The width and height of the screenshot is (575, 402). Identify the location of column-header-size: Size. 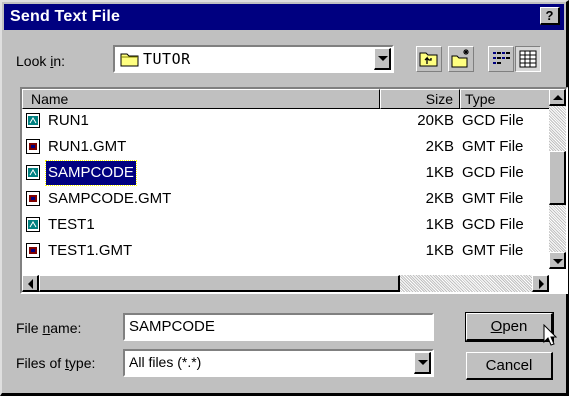
(420, 99).